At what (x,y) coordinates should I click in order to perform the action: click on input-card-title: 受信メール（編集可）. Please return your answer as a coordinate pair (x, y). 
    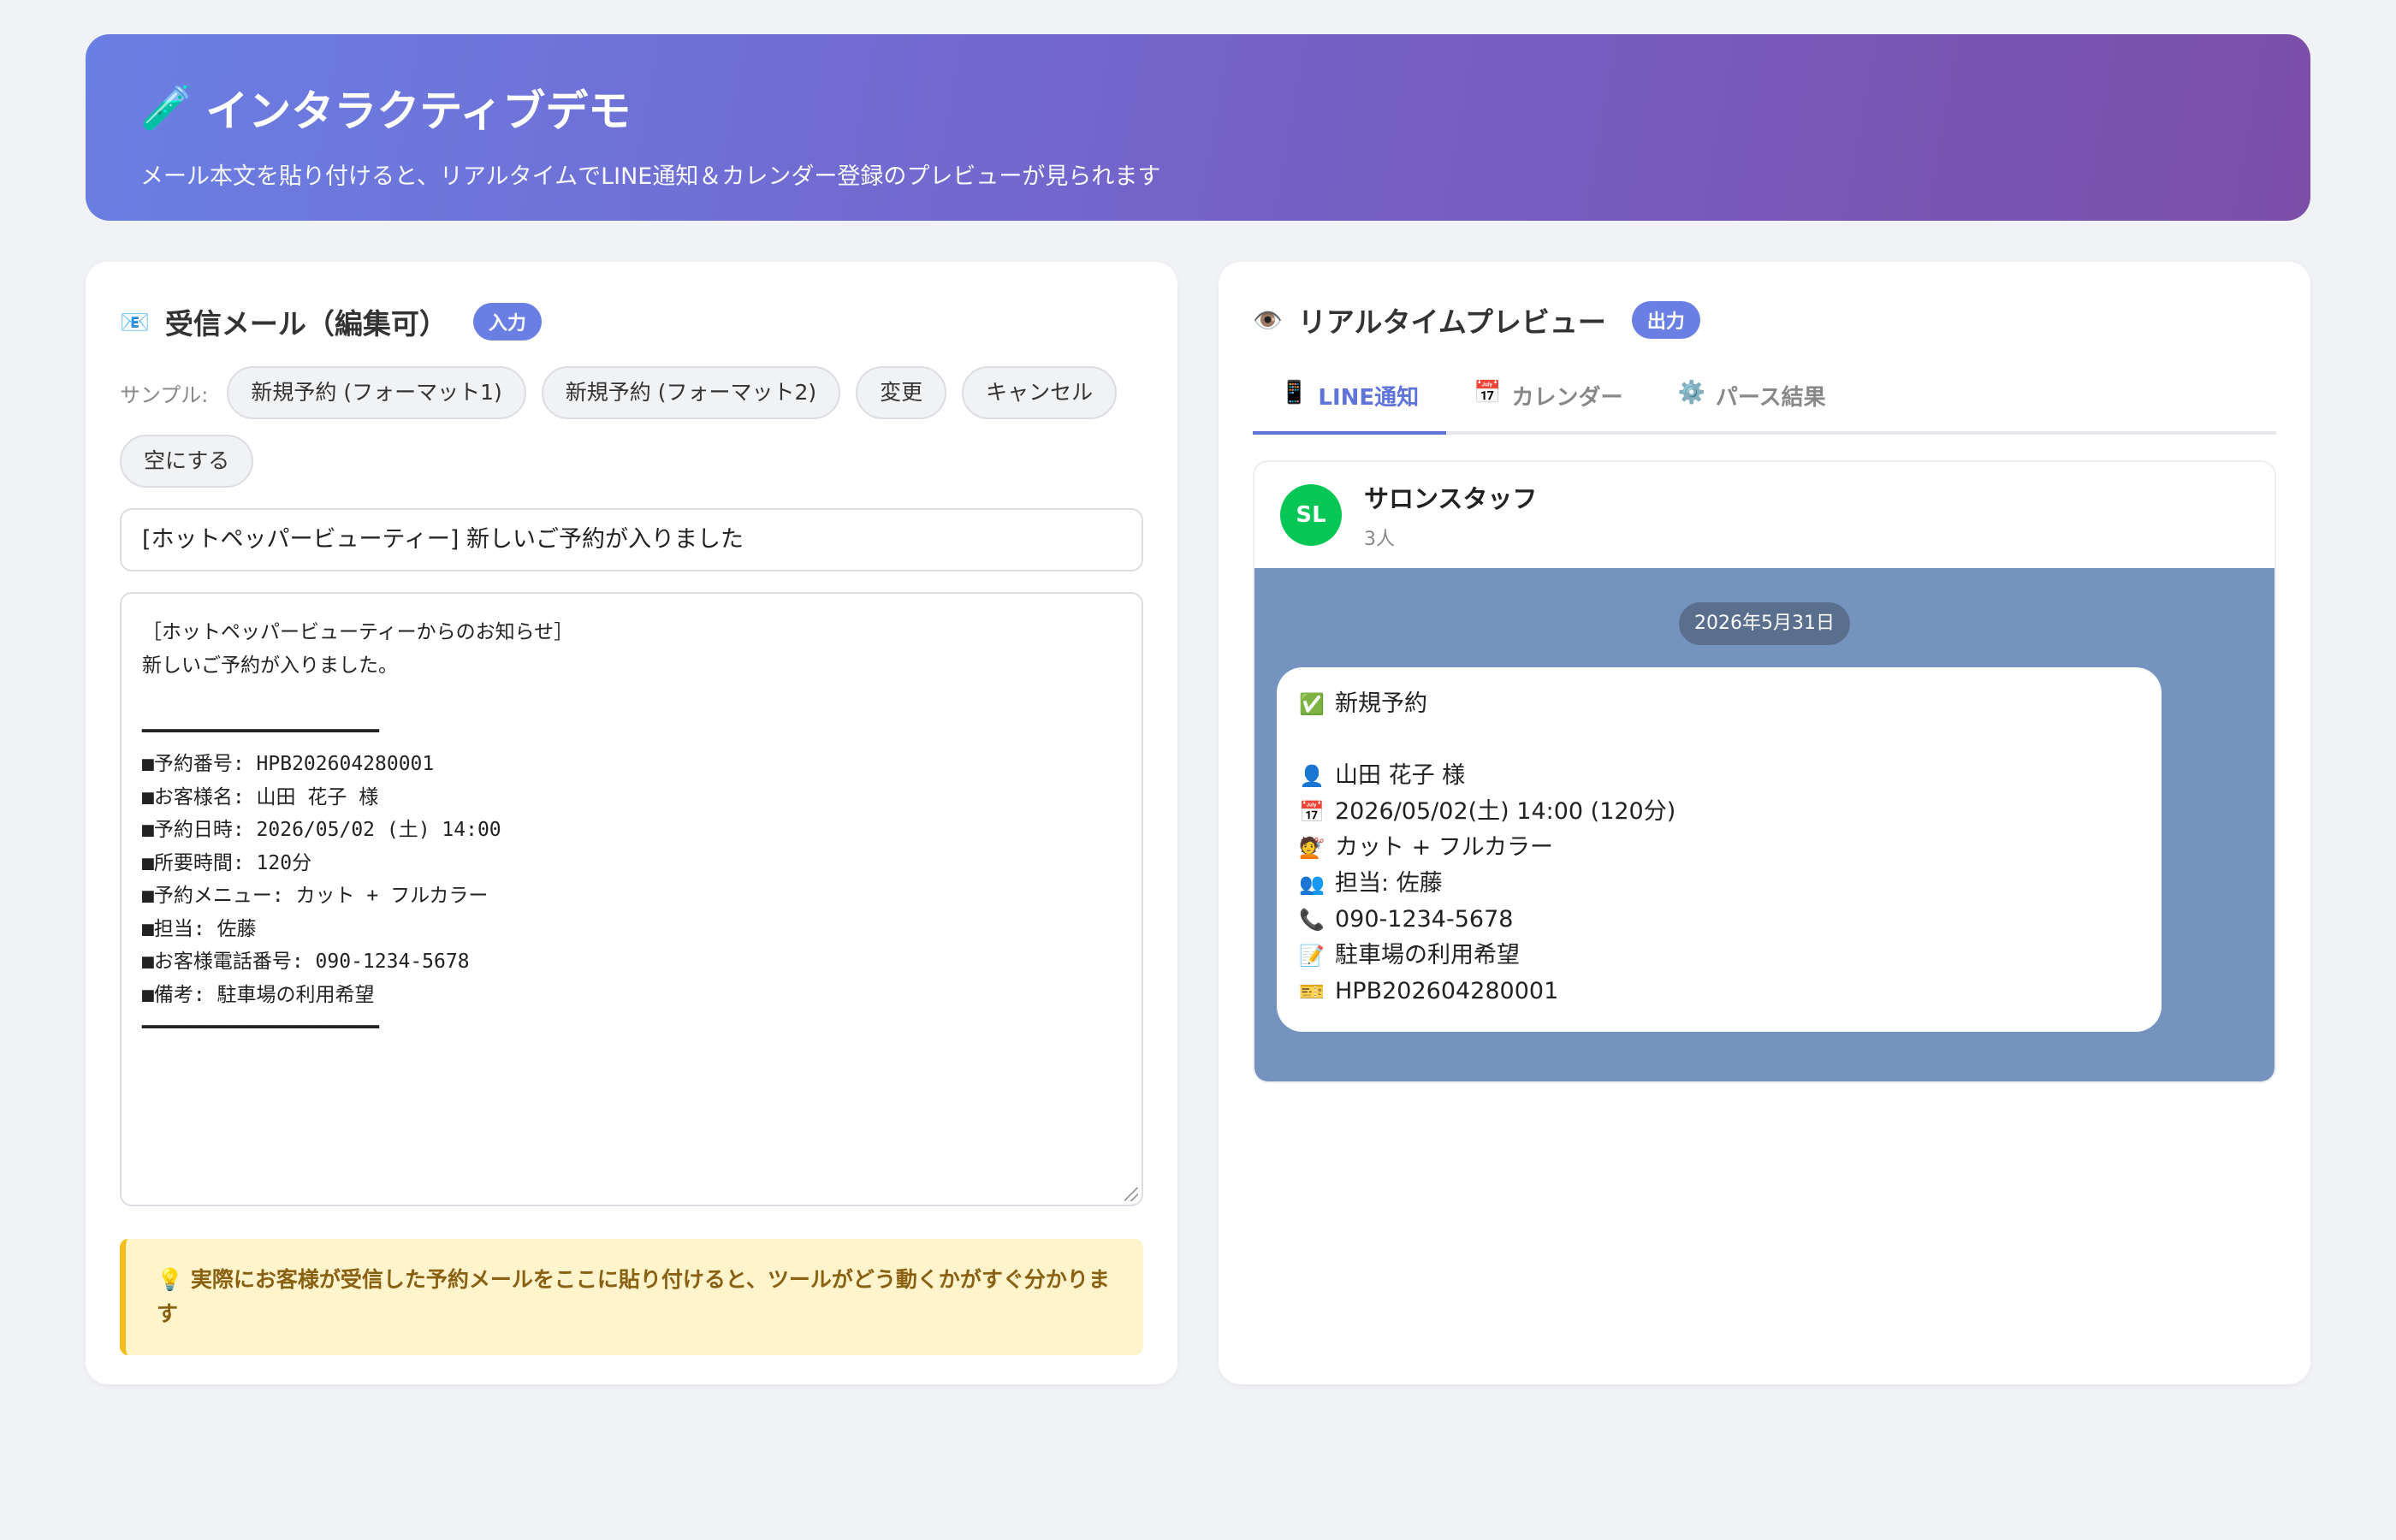
    Looking at the image, I should click on (306, 324).